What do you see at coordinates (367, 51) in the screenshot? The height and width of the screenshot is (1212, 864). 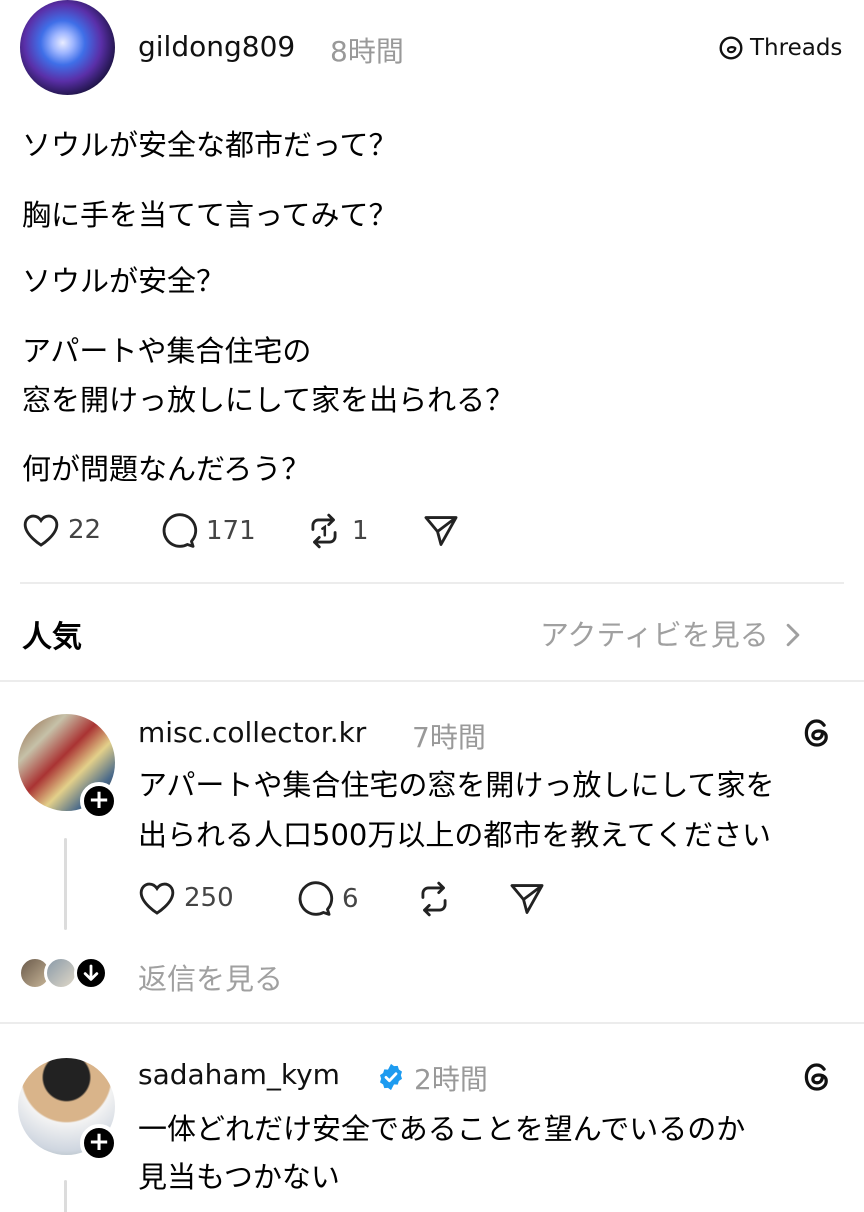 I see `post-timestamp: 8時間` at bounding box center [367, 51].